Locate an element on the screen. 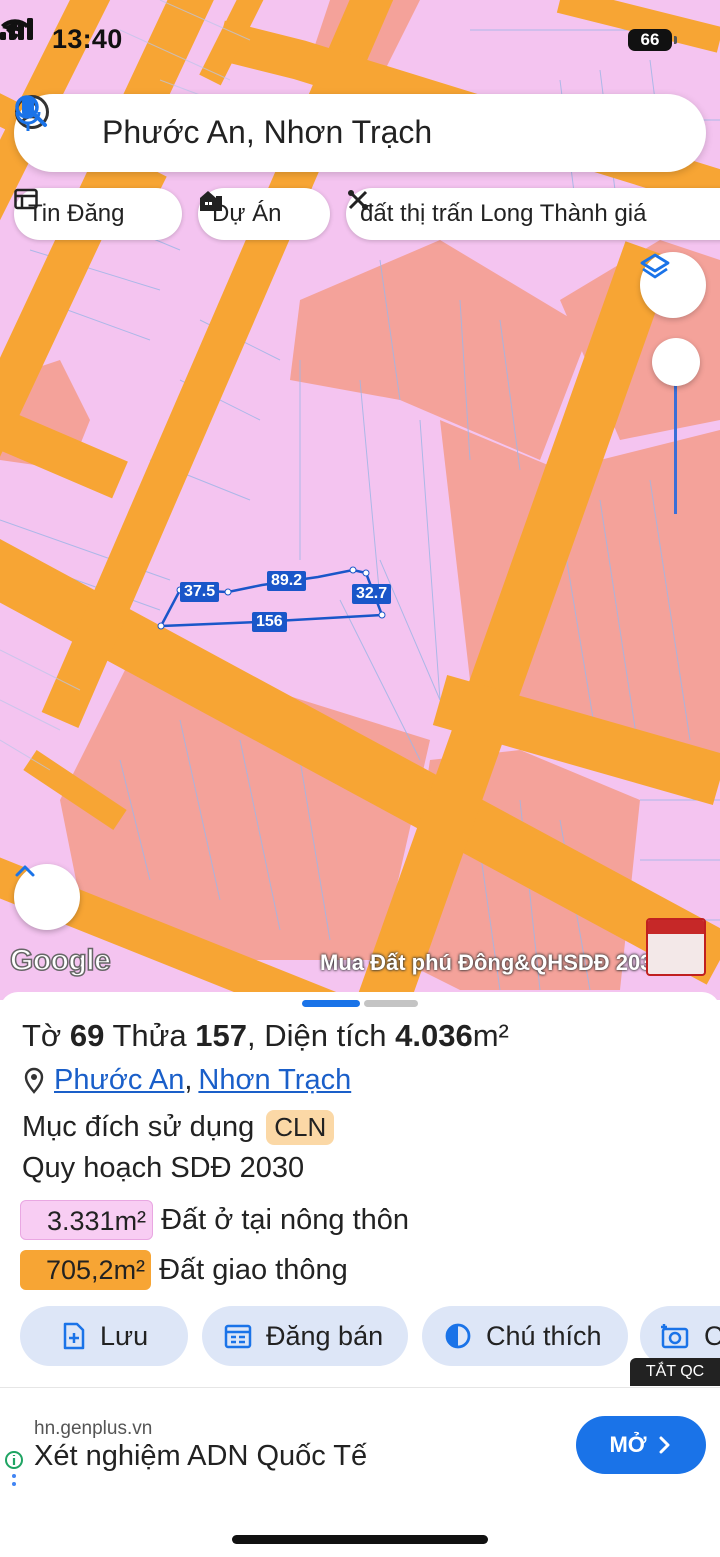 The image size is (720, 1557). chip-label: đất thị trấn Long Thành giá is located at coordinates (503, 213).